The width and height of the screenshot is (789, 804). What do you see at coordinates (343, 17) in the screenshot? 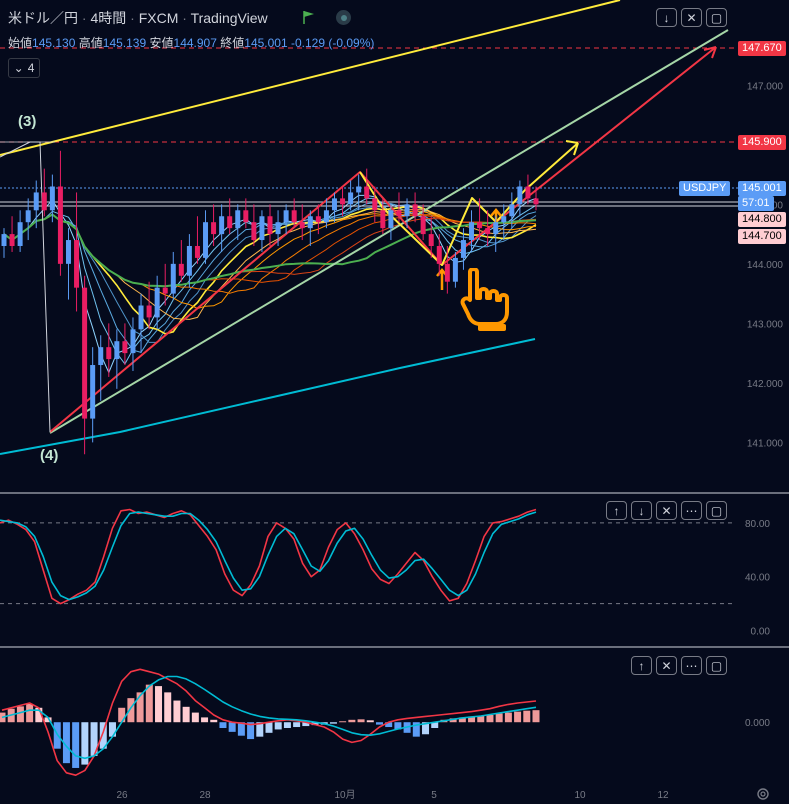
I see `market-status-icon` at bounding box center [343, 17].